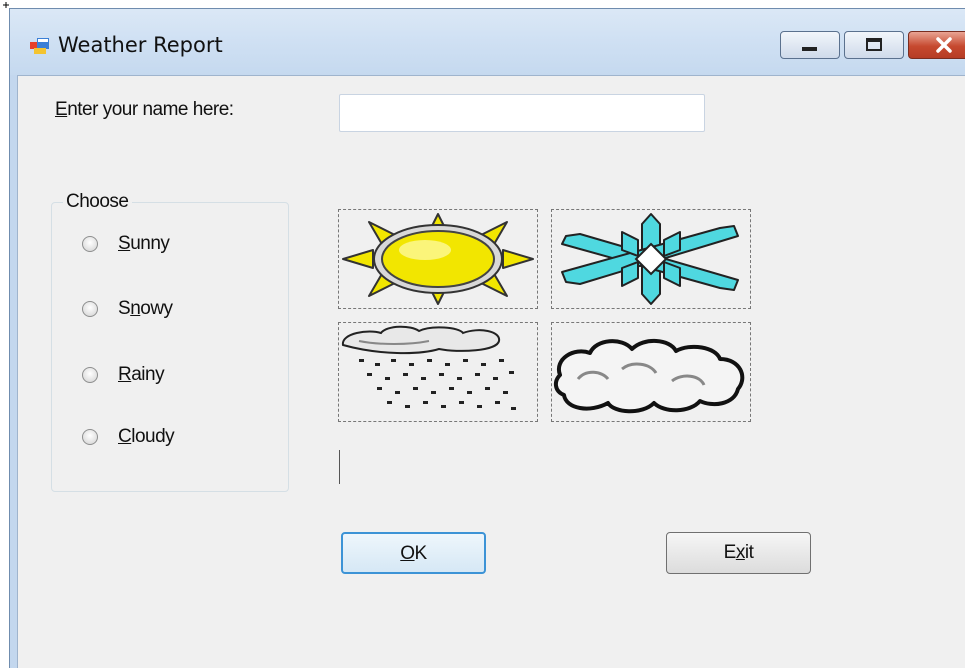 This screenshot has height=668, width=965. Describe the element at coordinates (141, 375) in the screenshot. I see `radio-label: Rainy` at that location.